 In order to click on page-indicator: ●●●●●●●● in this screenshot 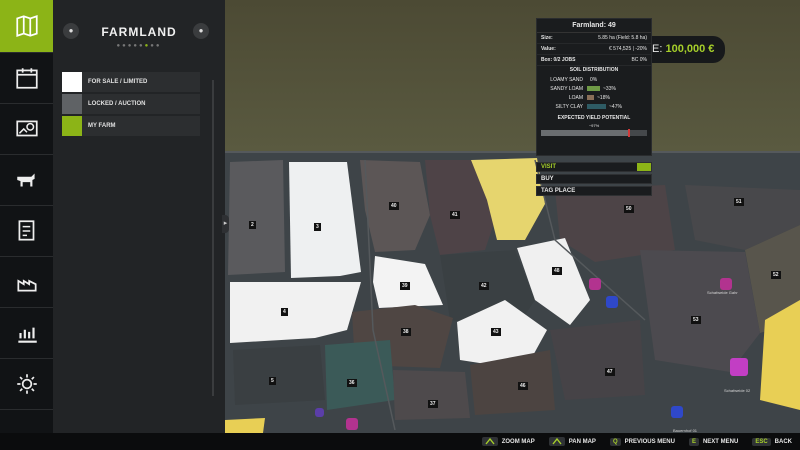, I will do `click(139, 46)`.